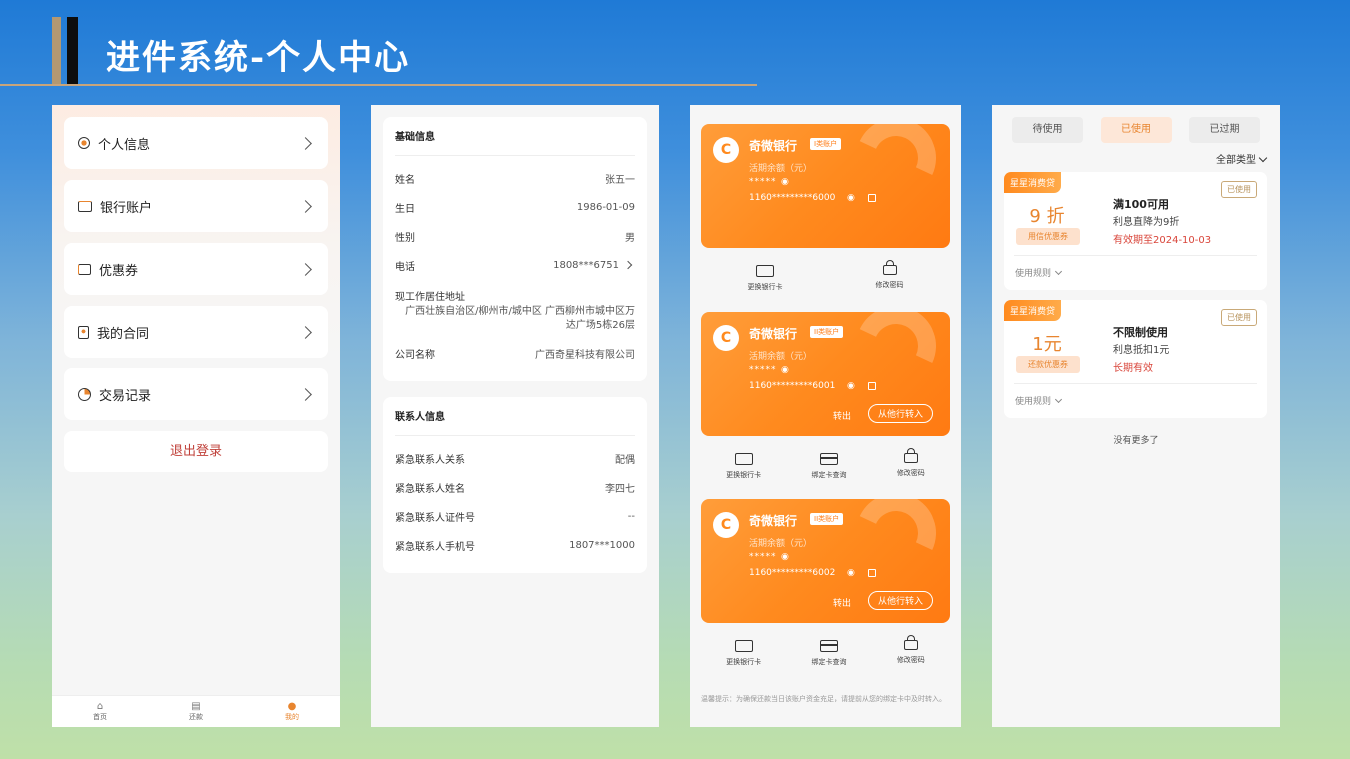 Image resolution: width=1350 pixels, height=759 pixels. Describe the element at coordinates (126, 208) in the screenshot. I see `menu-label: 银行账户` at that location.